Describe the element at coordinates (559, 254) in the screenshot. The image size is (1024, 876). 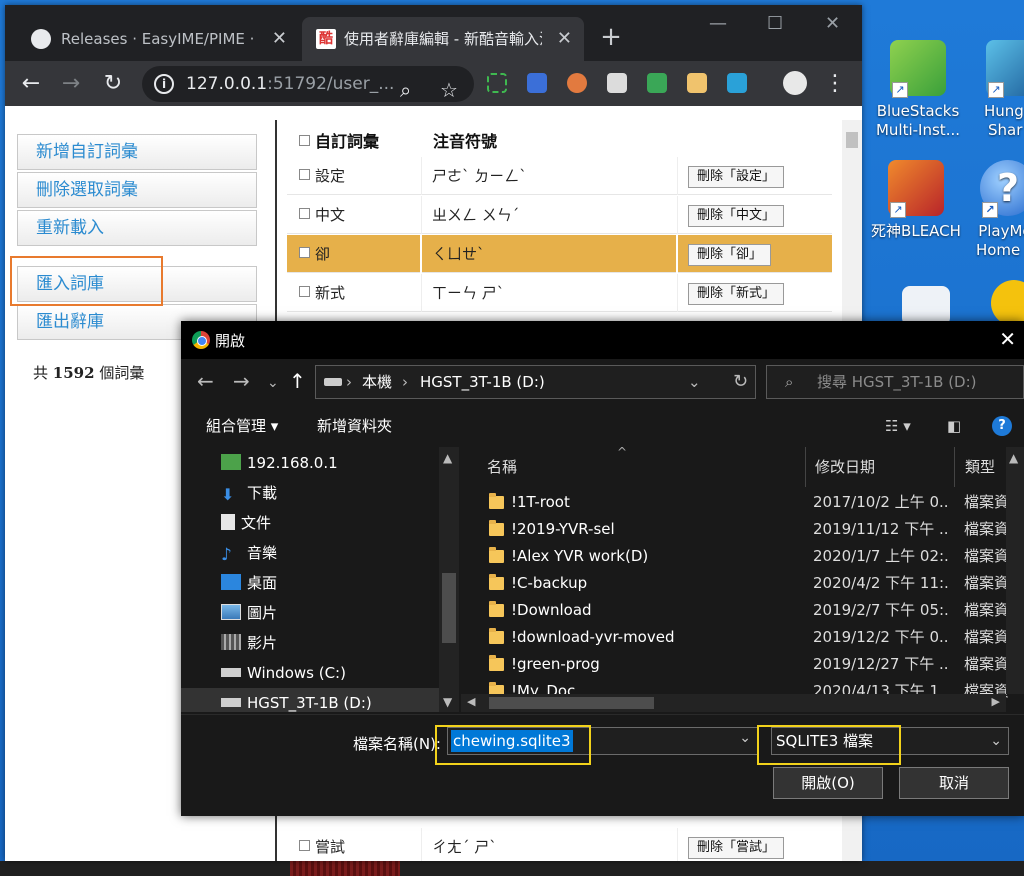
I see `table-row-selected: 卻 ㄑㄩㄝˋ 刪除「卻」` at that location.